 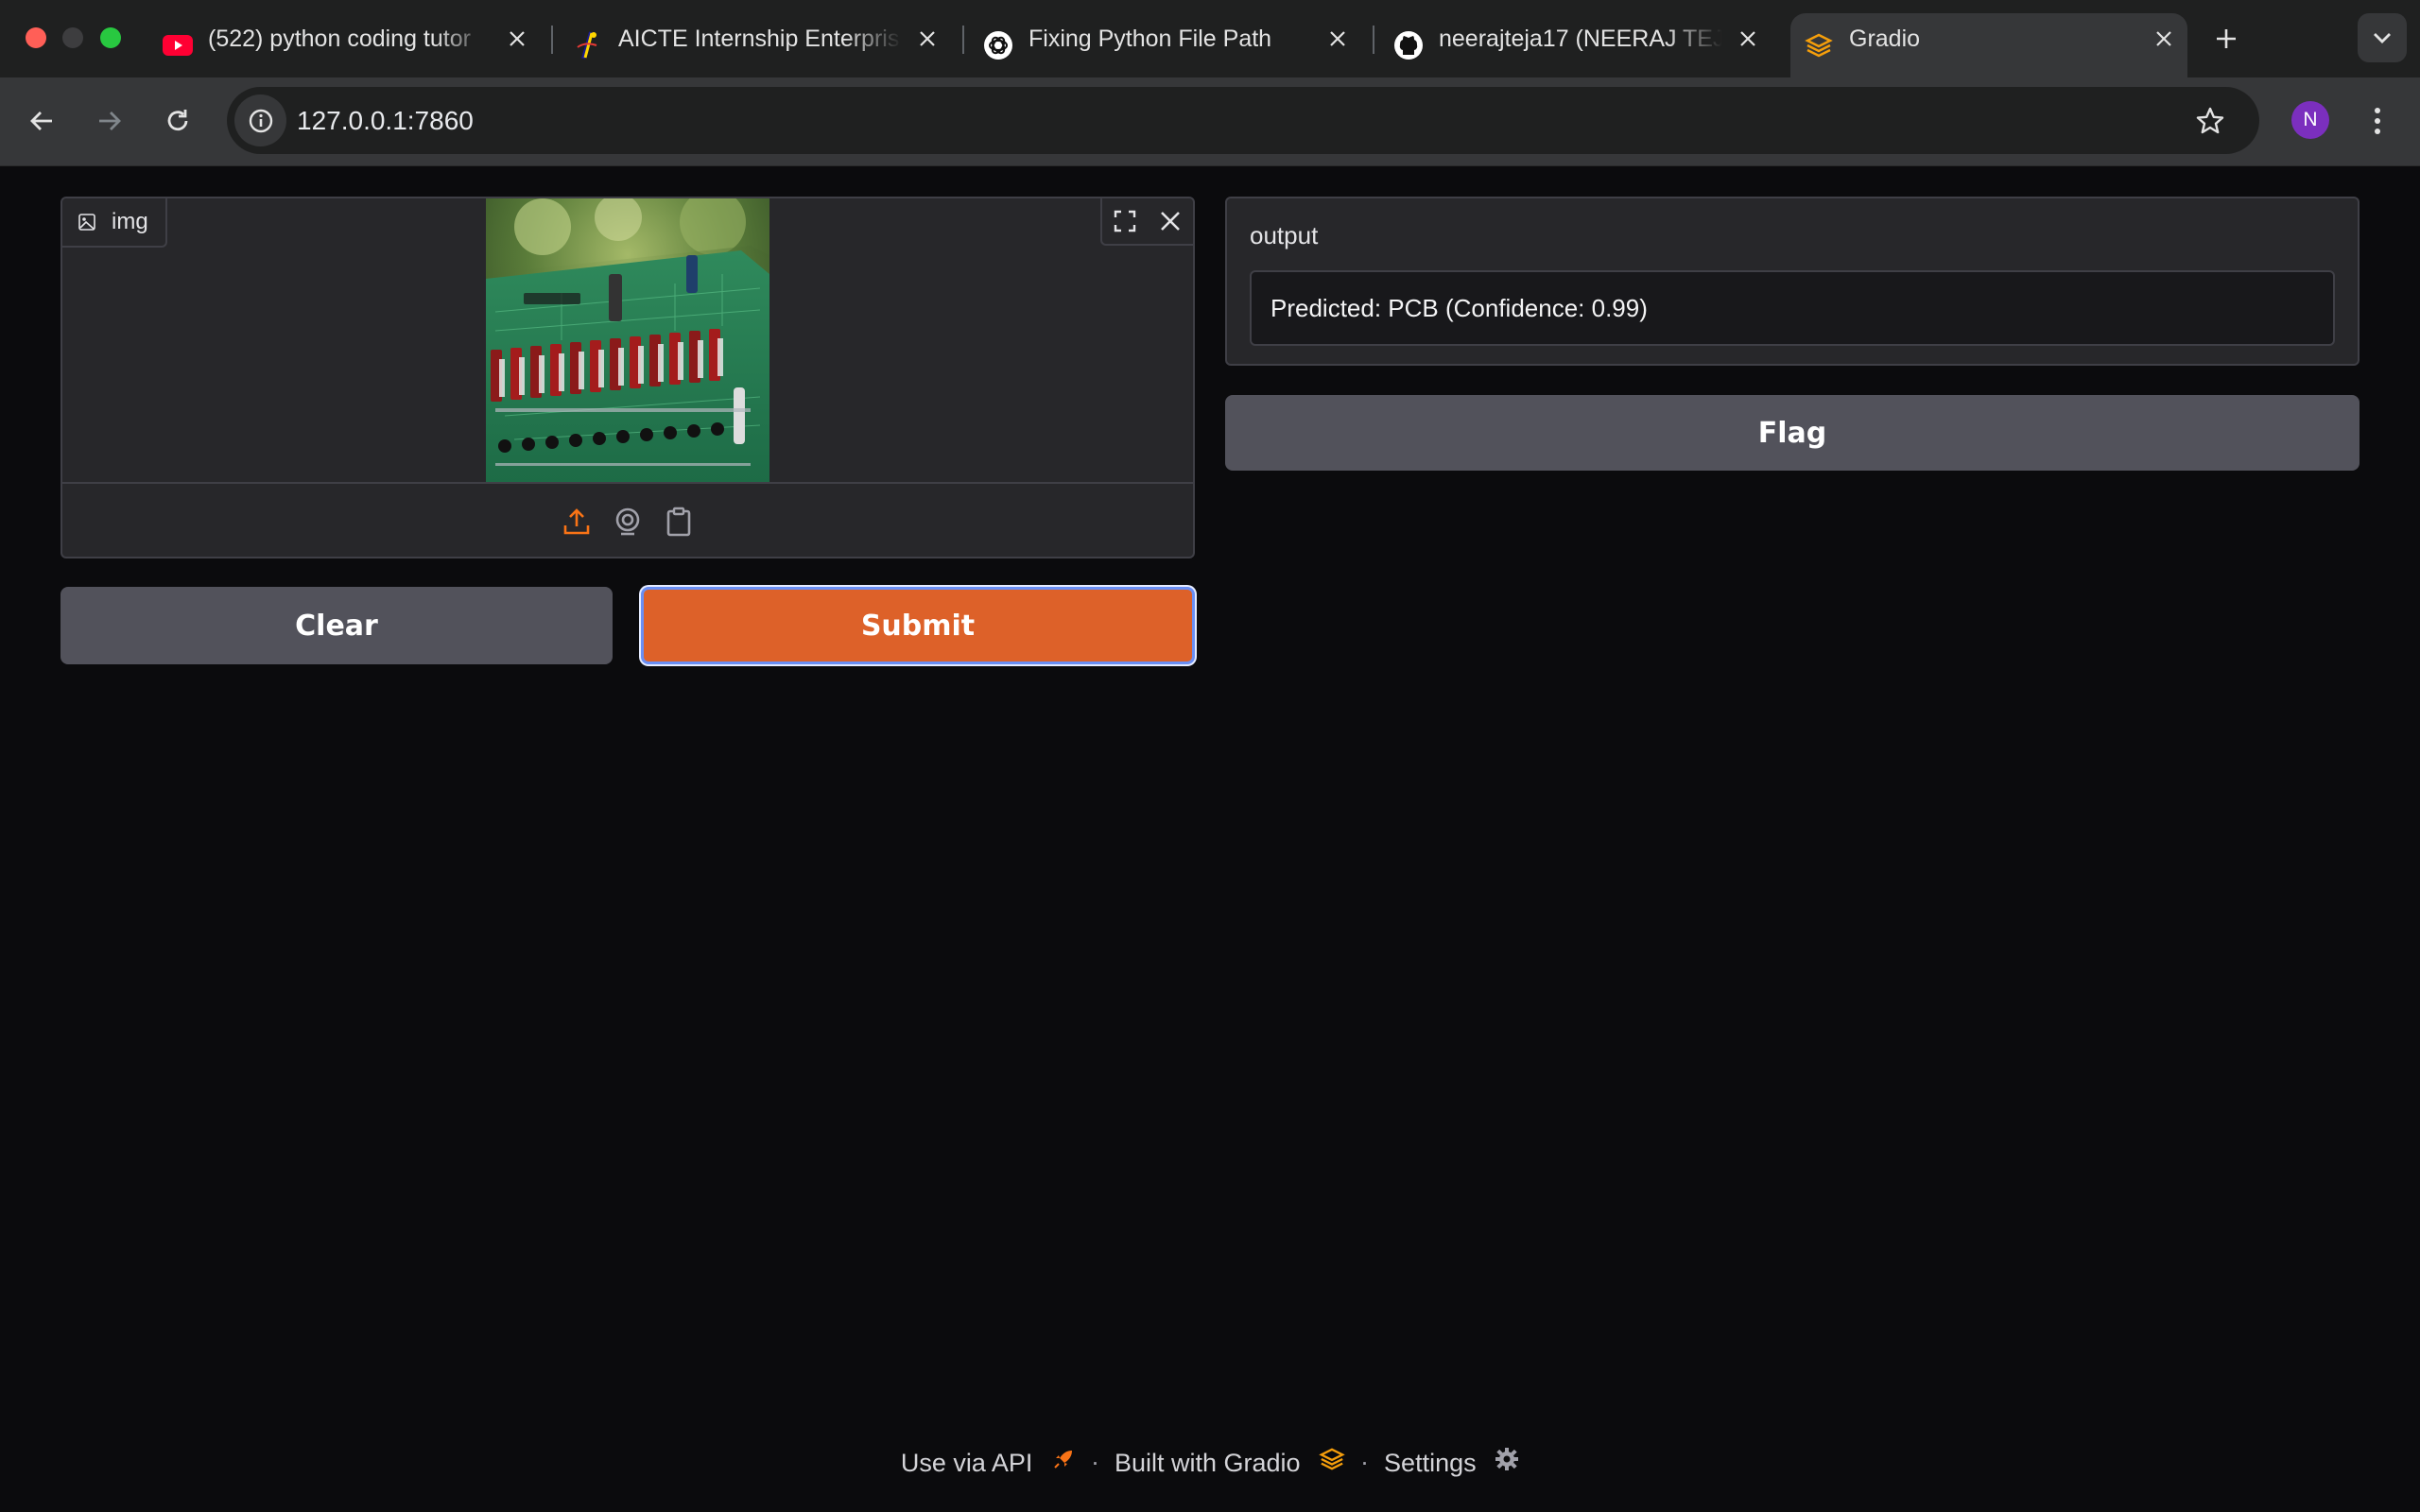 What do you see at coordinates (385, 120) in the screenshot?
I see `url-text: 127.0.0.1:7860` at bounding box center [385, 120].